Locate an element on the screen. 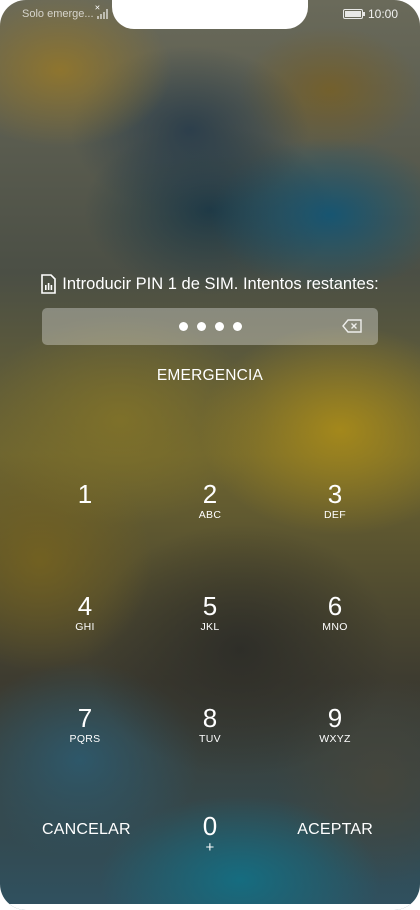  backspace-icon is located at coordinates (352, 326).